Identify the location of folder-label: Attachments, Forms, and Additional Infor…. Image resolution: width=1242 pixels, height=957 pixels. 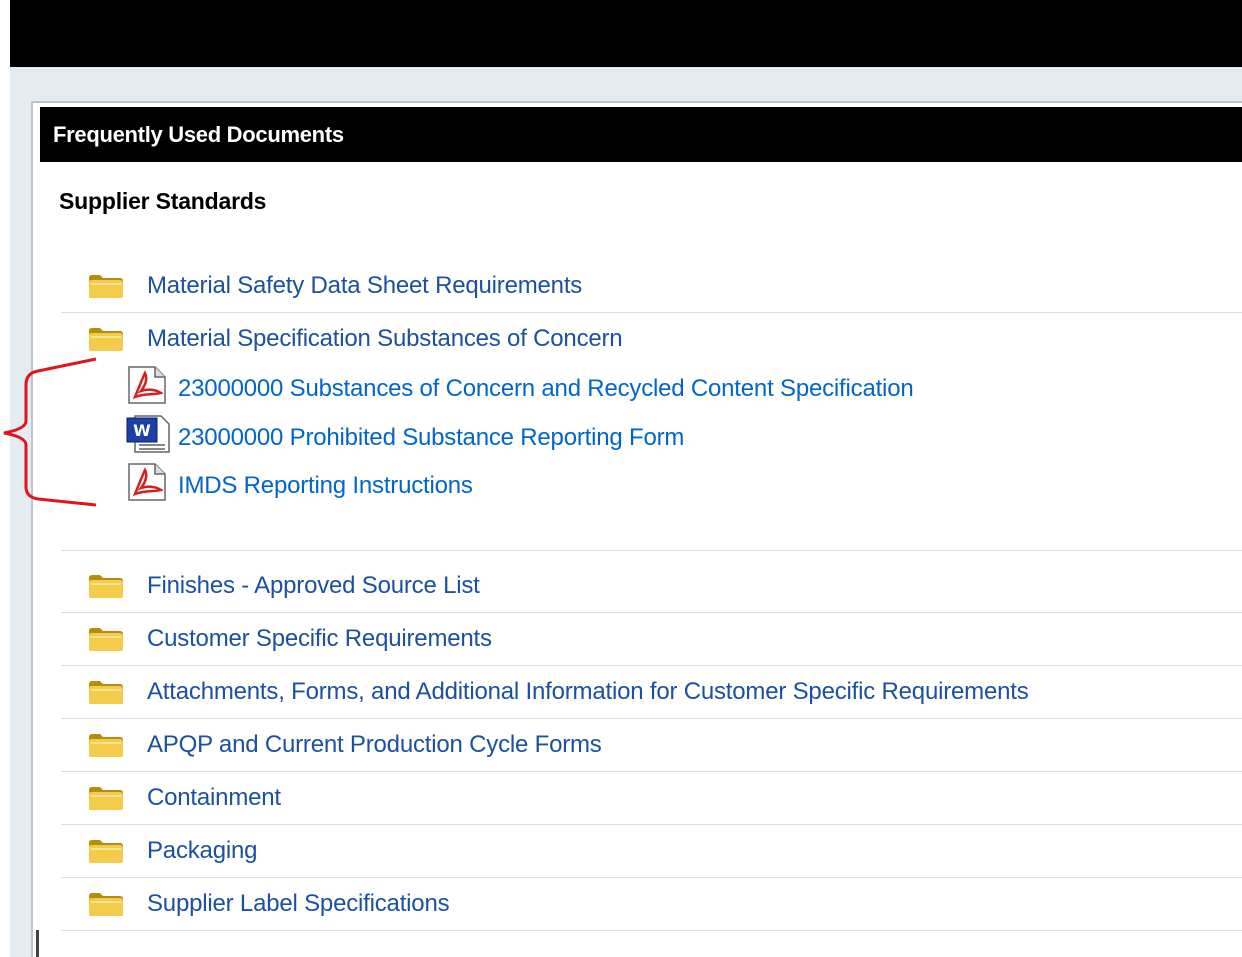
(588, 692).